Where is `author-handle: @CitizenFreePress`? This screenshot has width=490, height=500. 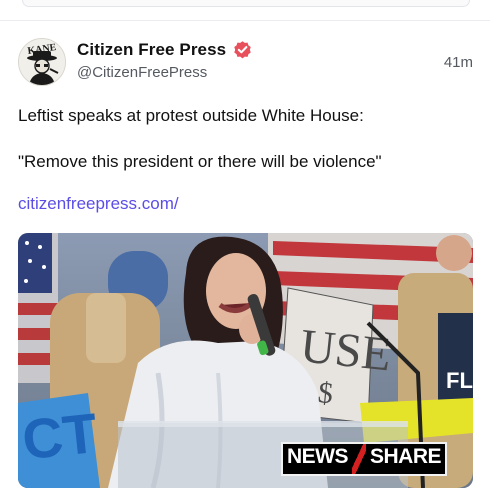 author-handle: @CitizenFreePress is located at coordinates (142, 72).